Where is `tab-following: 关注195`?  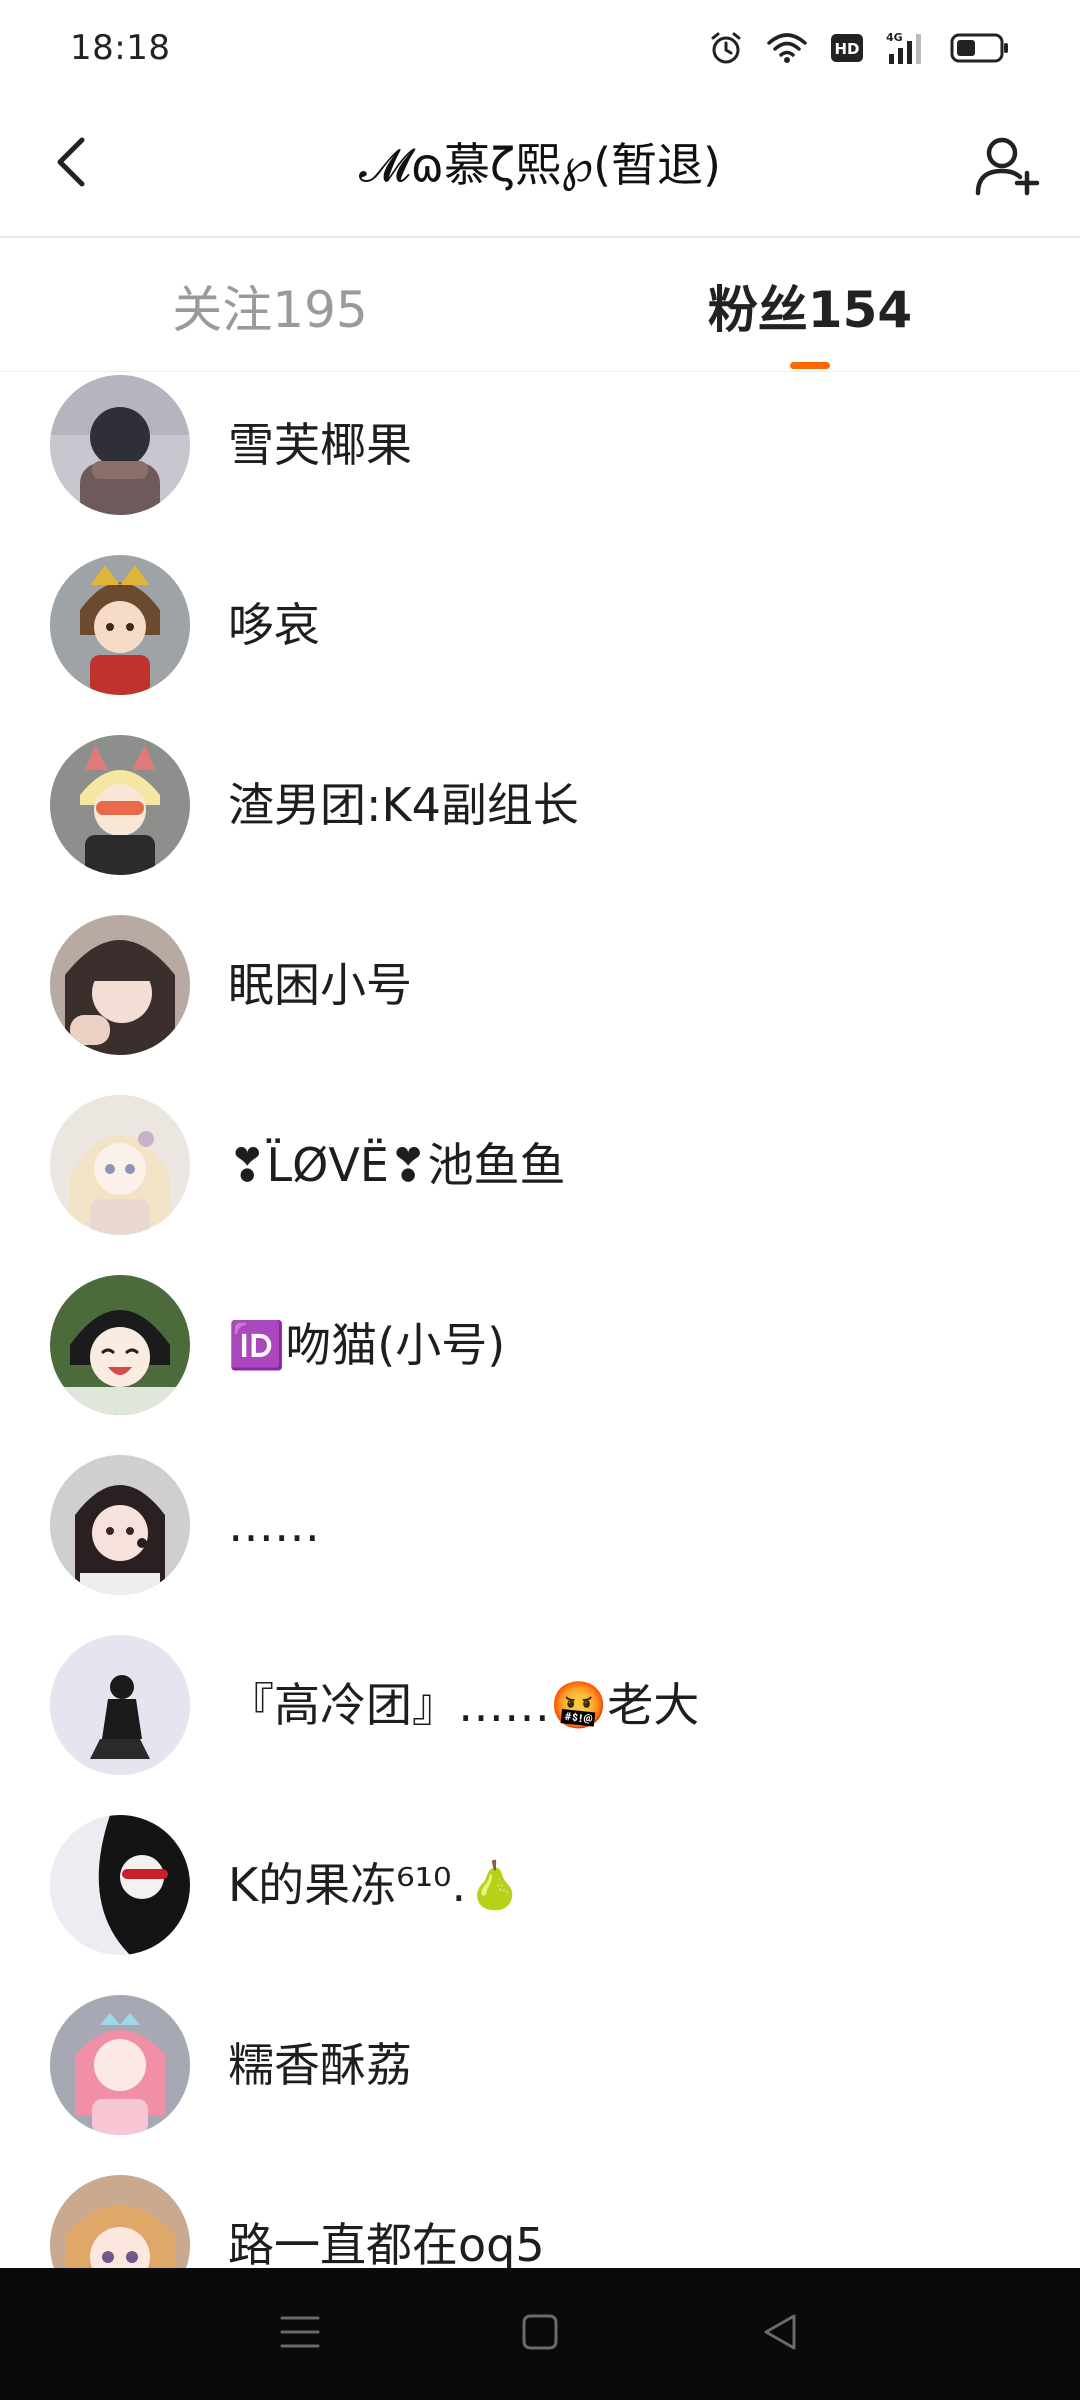
tab-following: 关注195 is located at coordinates (270, 306).